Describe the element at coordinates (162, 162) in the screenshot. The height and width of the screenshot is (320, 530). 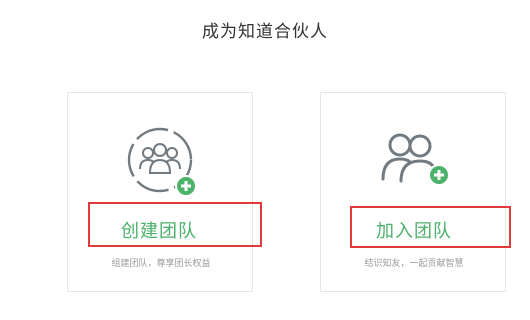
I see `create-team-icon` at that location.